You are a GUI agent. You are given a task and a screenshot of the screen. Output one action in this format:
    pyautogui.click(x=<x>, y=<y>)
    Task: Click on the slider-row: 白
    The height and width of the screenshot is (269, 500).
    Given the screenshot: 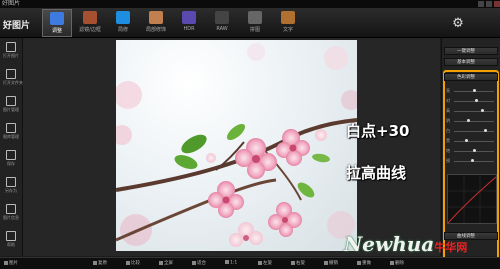 What is the action you would take?
    pyautogui.click(x=471, y=131)
    